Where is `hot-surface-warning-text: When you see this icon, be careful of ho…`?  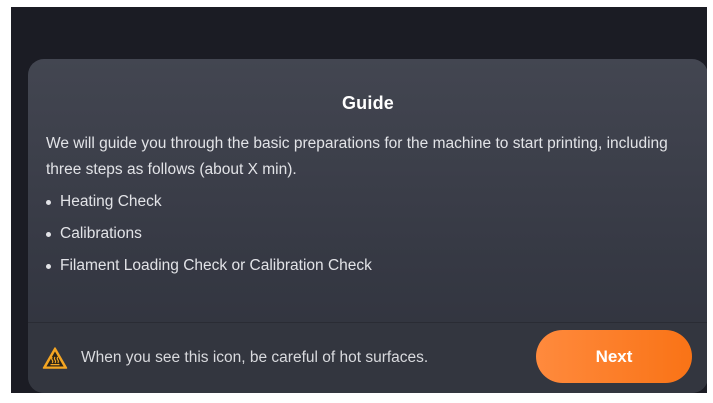 hot-surface-warning-text: When you see this icon, be careful of ho… is located at coordinates (255, 357).